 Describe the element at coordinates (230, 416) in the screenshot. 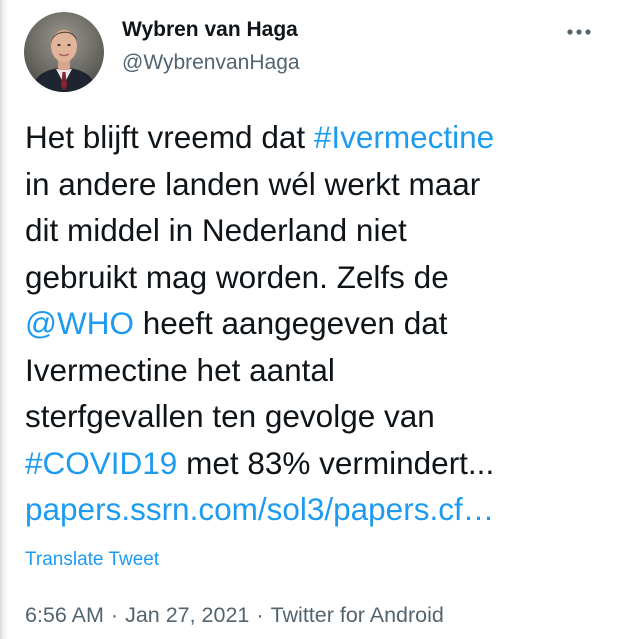

I see `tweet-text-segment: sterfgevallen ten gevolge van` at that location.